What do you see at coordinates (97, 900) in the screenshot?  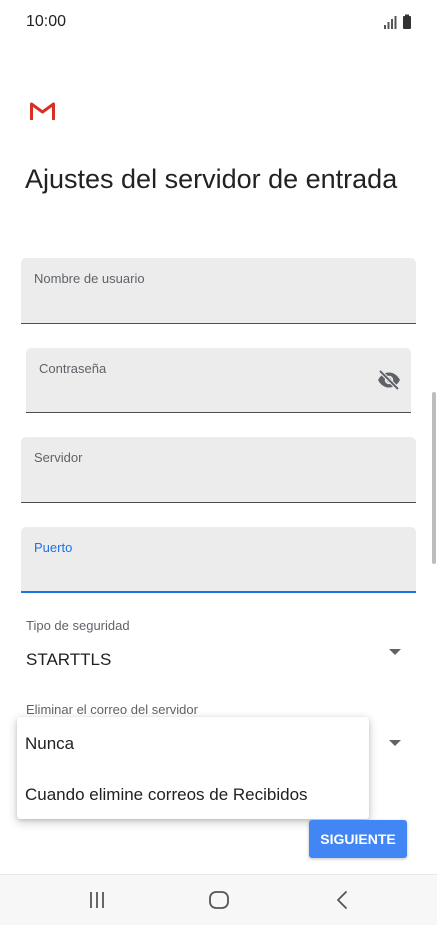 I see `recents-icon` at bounding box center [97, 900].